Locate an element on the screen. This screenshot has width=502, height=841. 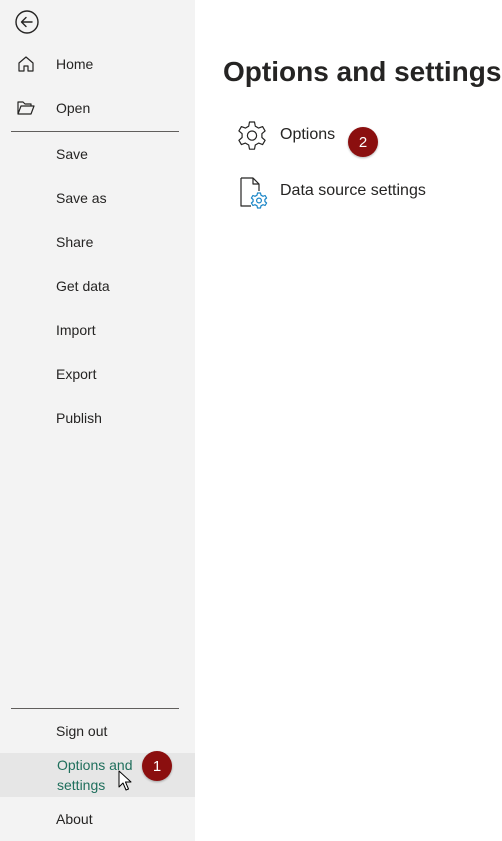
sidebar-item-save: Save is located at coordinates (97, 154).